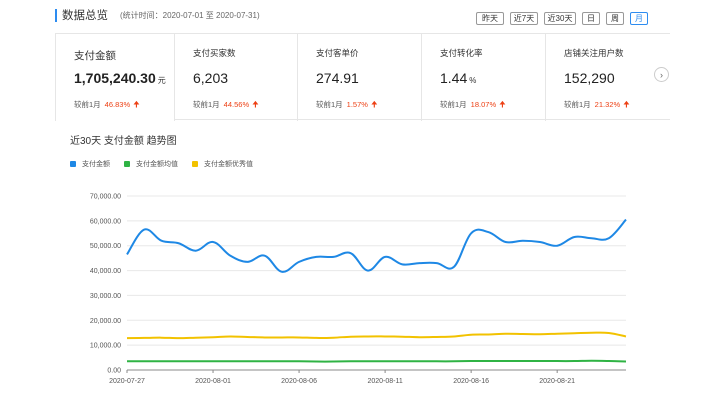 The width and height of the screenshot is (718, 400). I want to click on series-line-payment-mean, so click(377, 361).